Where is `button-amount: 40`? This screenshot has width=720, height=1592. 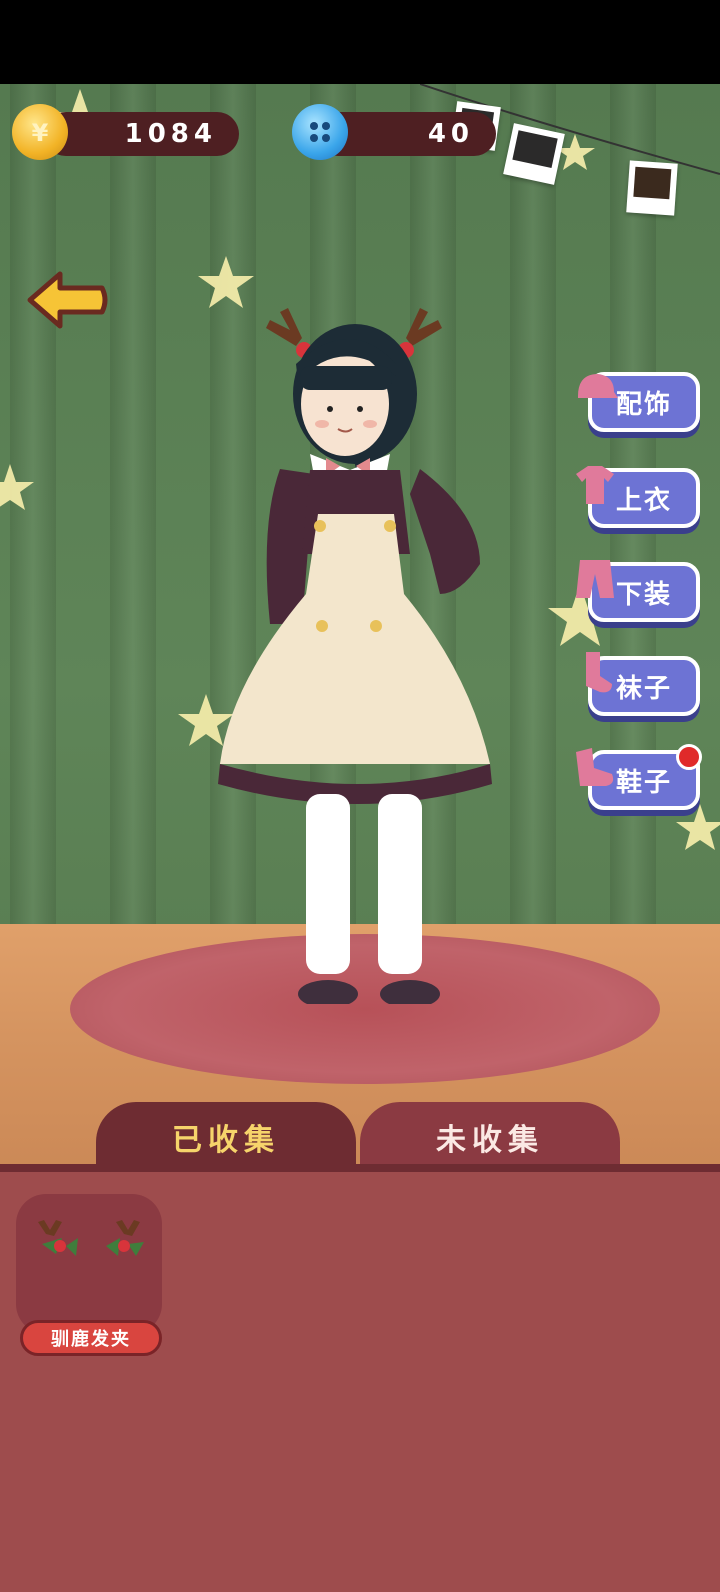
button-amount: 40 is located at coordinates (450, 134).